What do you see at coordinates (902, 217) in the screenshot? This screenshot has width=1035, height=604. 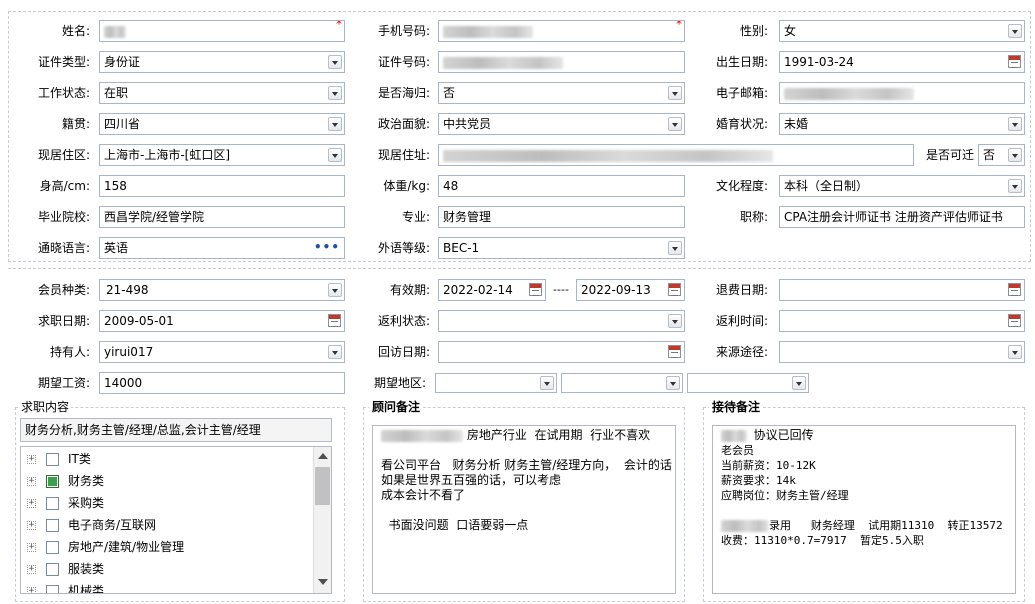 I see `title-field: CPA注册会计师证书 注册资产评估师证书` at bounding box center [902, 217].